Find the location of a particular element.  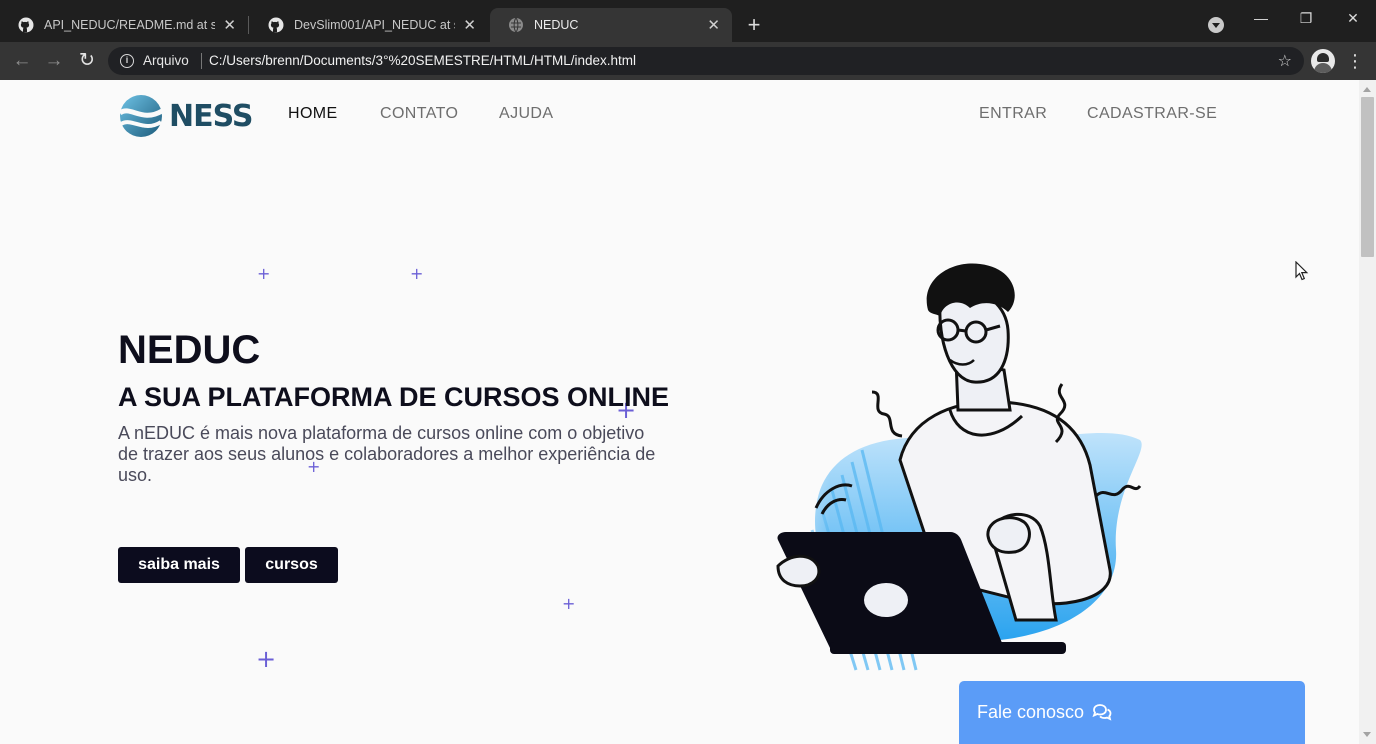

tab-api-readme: API_NEDUC/README.md at sprint ✕ is located at coordinates (124, 25).